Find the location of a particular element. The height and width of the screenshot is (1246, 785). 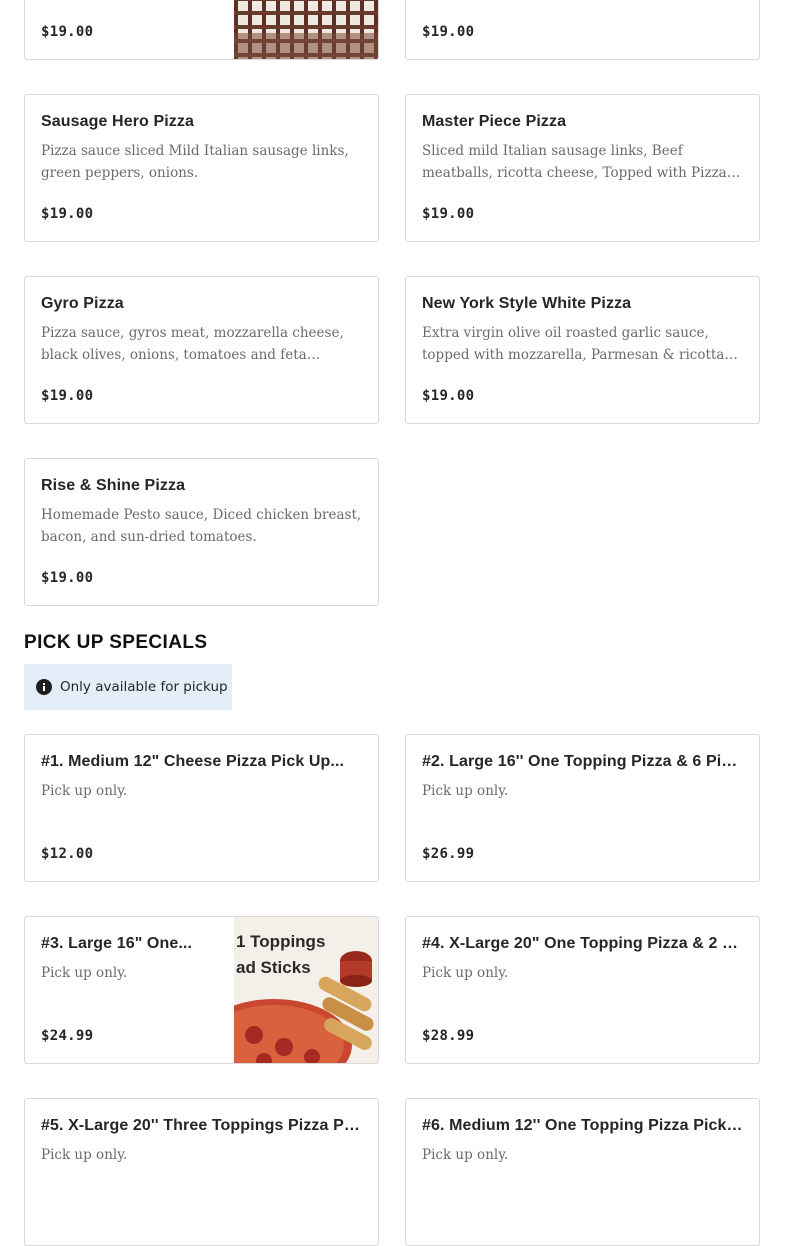

pickup-notice: Only available for pickup is located at coordinates (128, 687).